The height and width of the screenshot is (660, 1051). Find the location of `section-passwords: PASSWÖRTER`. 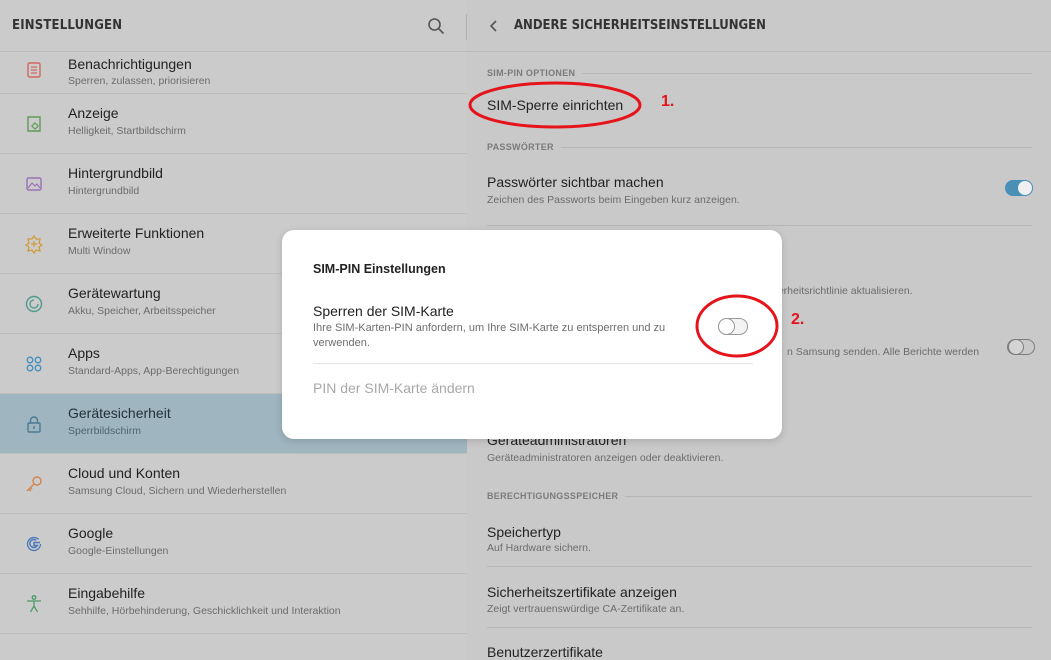

section-passwords: PASSWÖRTER is located at coordinates (759, 147).